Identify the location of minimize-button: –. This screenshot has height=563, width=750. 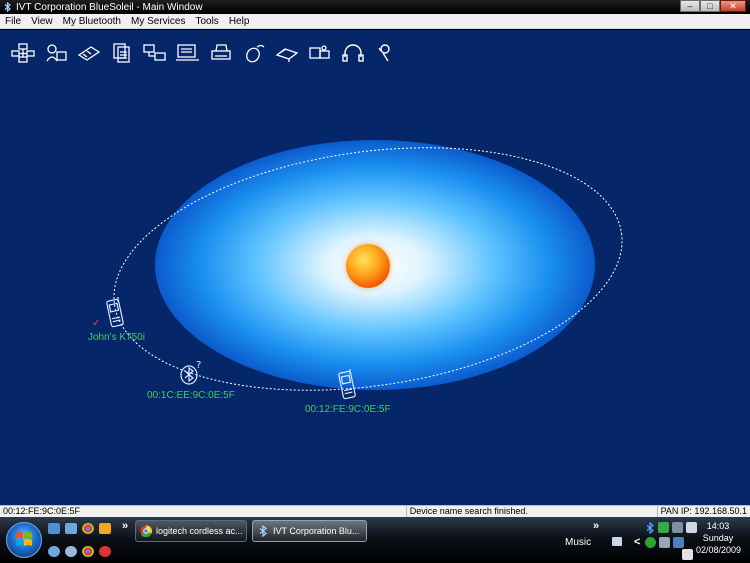
(690, 6).